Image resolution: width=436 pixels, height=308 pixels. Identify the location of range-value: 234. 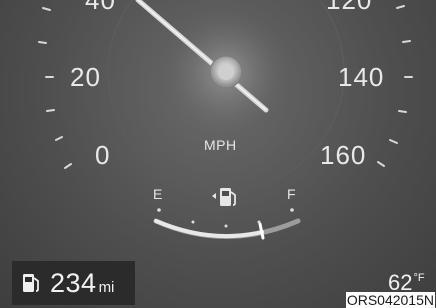
(73, 282).